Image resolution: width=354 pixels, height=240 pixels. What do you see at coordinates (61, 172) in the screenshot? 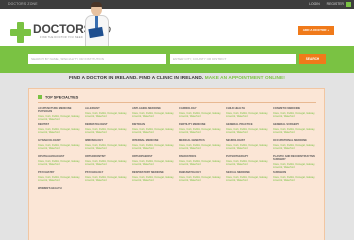
I see `specialty-name-link: PSYCHIATRY` at bounding box center [61, 172].